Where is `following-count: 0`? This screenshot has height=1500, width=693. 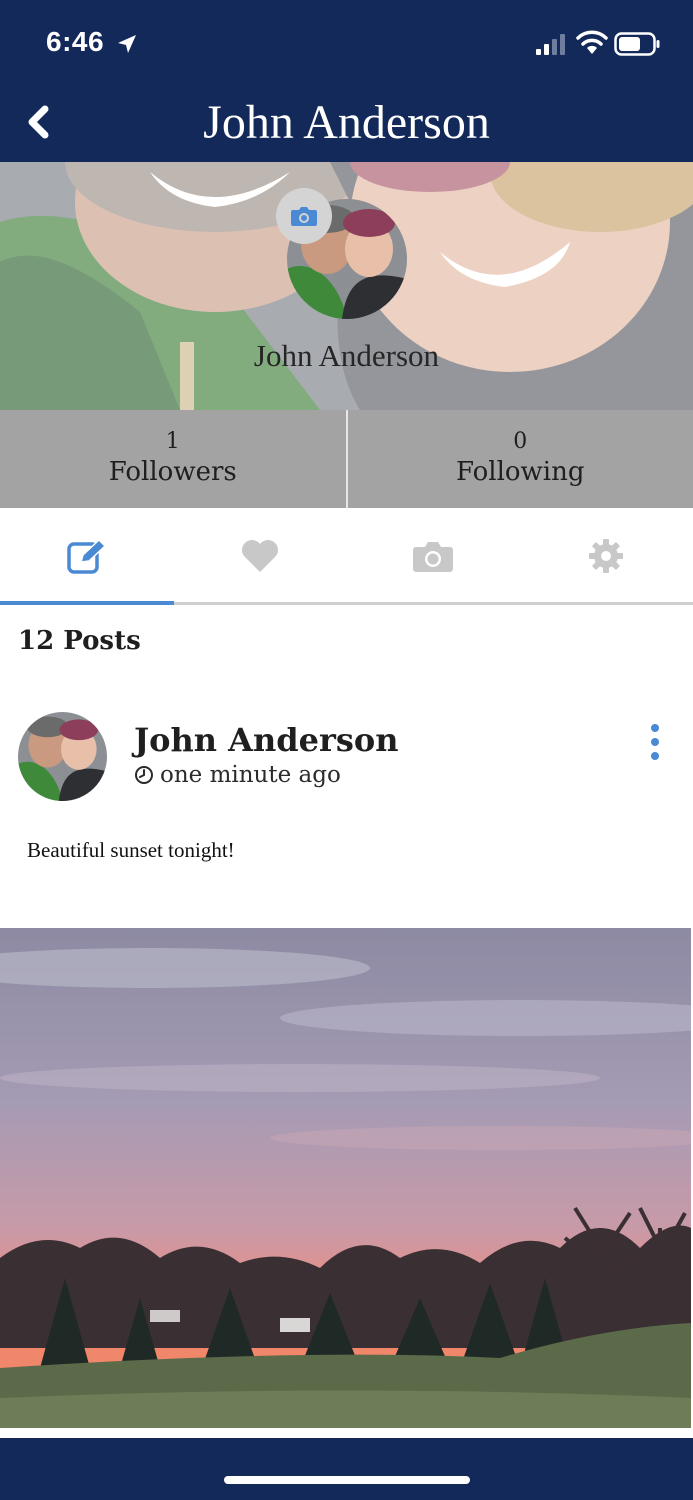 following-count: 0 is located at coordinates (520, 441).